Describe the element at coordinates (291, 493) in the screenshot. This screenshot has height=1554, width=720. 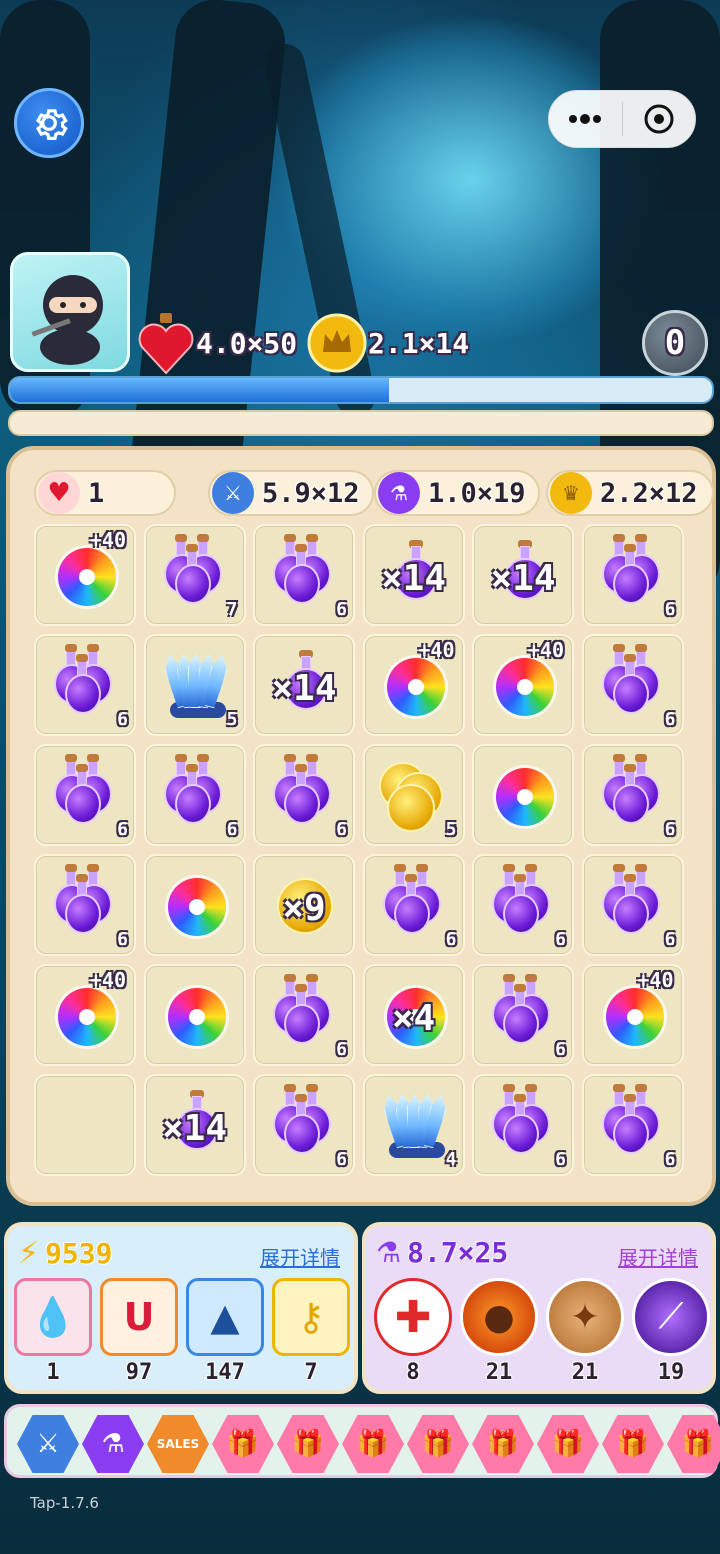
I see `sword-resource: ⚔ 5.9×12` at that location.